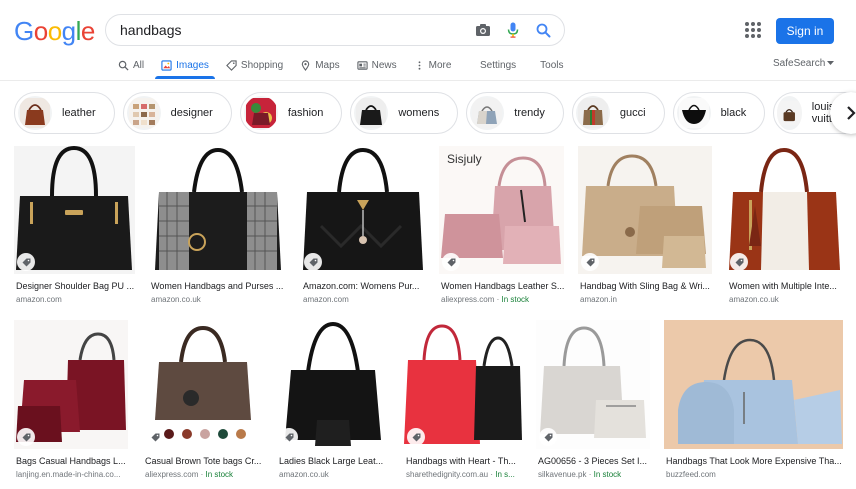 This screenshot has width=856, height=489. Describe the element at coordinates (498, 65) in the screenshot. I see `settings-link: Settings` at that location.